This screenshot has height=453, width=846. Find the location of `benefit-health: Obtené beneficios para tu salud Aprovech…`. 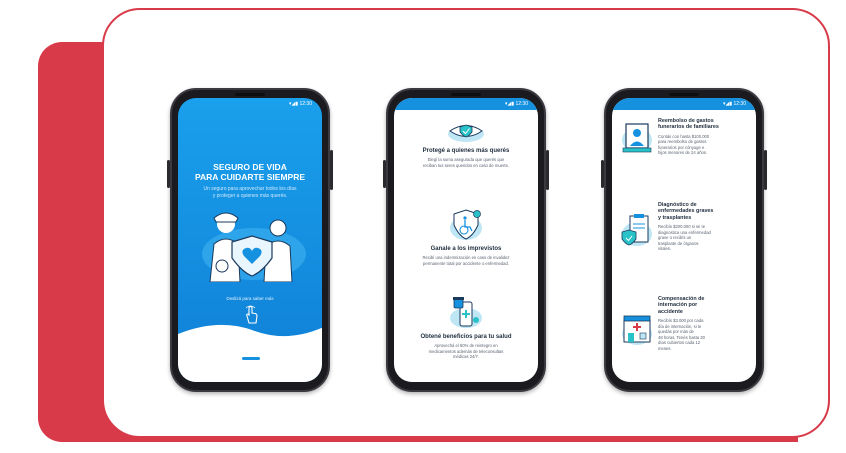

benefit-health: Obtené beneficios para tu salud Aprovech… is located at coordinates (466, 328).